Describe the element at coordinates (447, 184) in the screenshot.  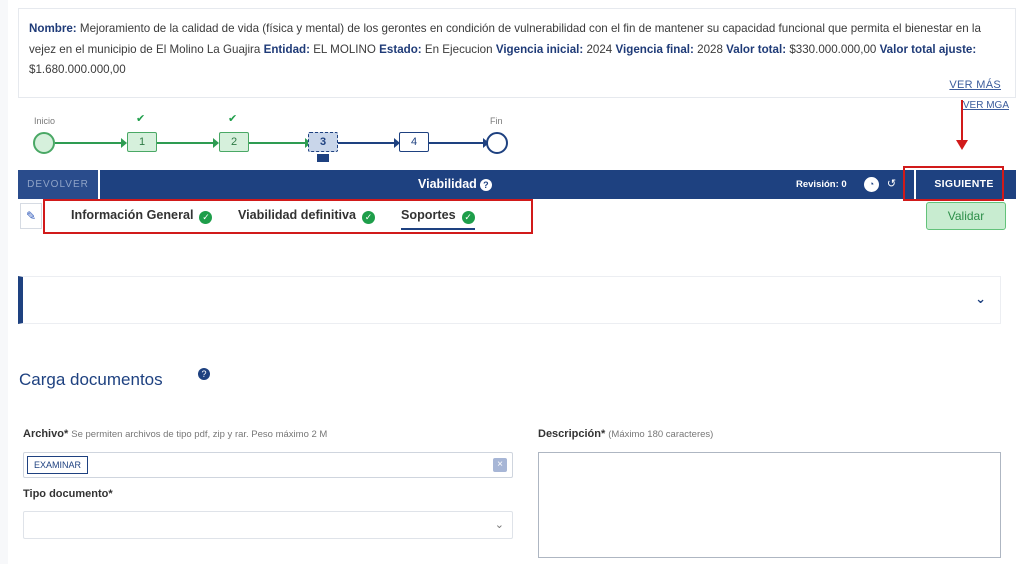
I see `bar-title-text: Viabilidad` at that location.